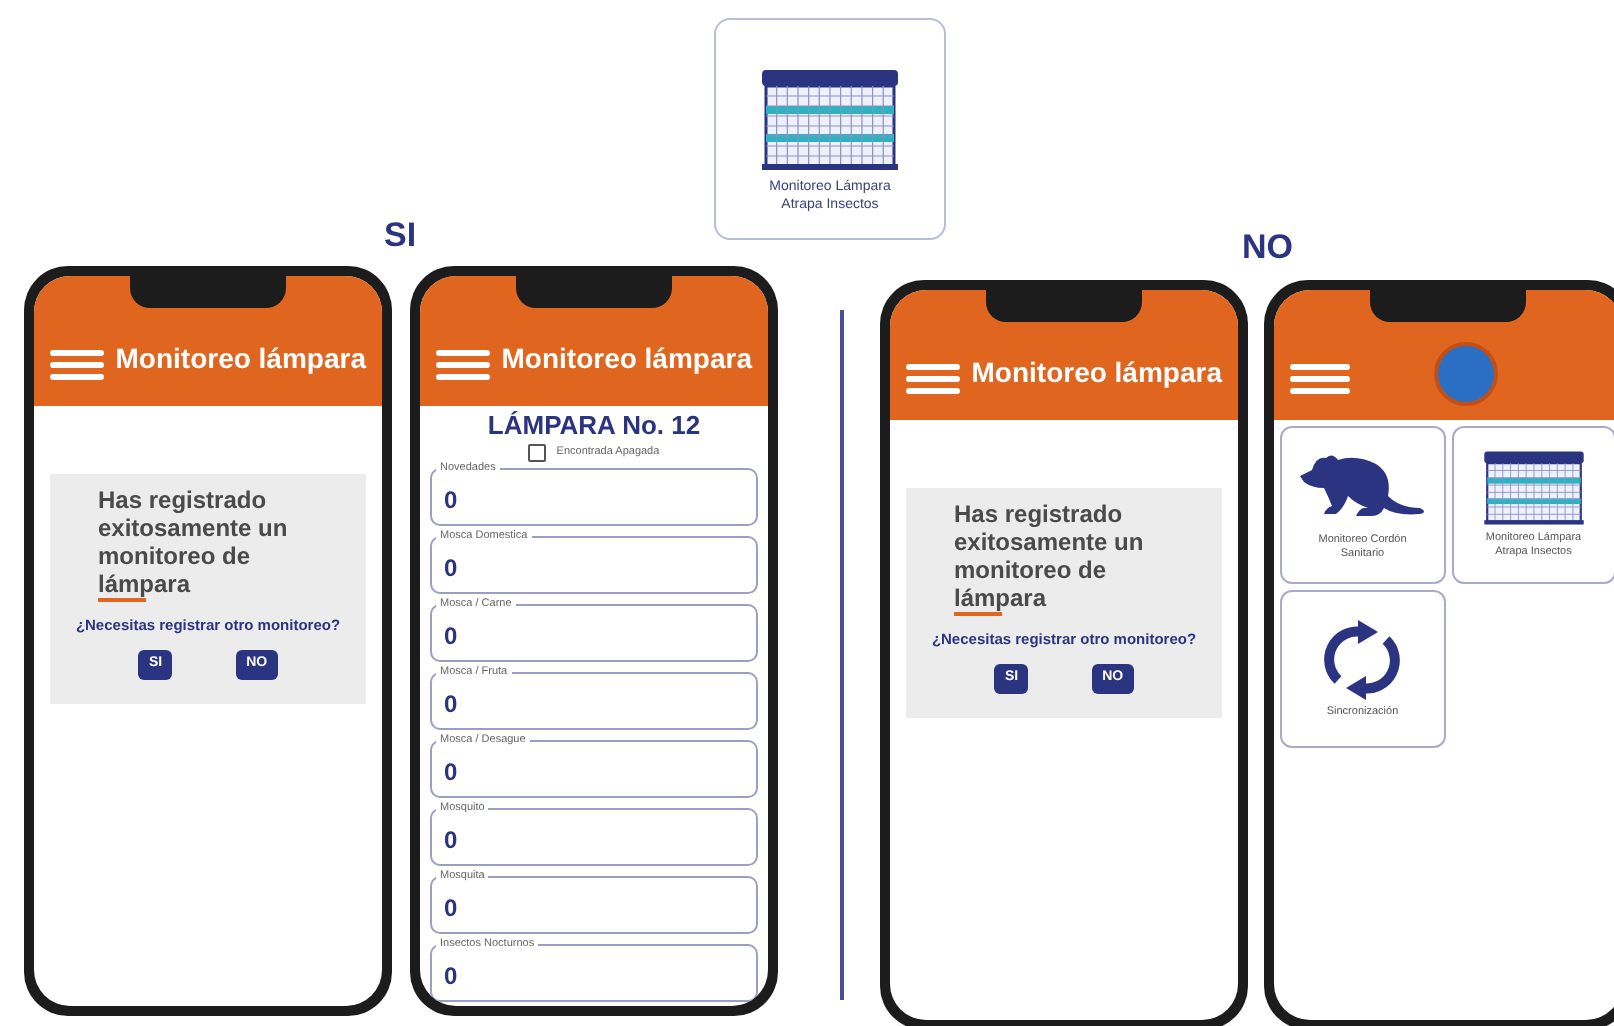 Image resolution: width=1614 pixels, height=1026 pixels. Describe the element at coordinates (1466, 374) in the screenshot. I see `company-logo` at that location.